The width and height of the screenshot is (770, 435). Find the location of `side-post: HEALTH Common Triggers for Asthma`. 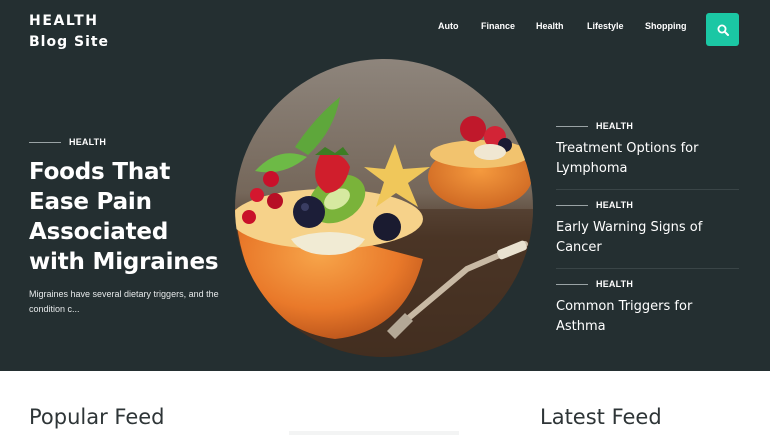

side-post: HEALTH Common Triggers for Asthma is located at coordinates (647, 313).